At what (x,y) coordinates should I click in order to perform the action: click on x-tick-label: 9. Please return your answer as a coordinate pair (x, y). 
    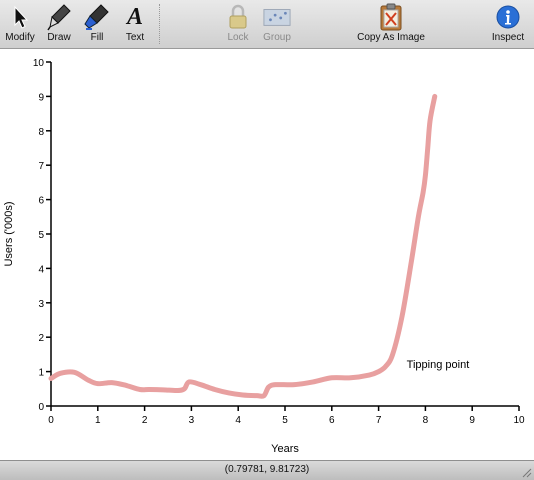
    Looking at the image, I should click on (472, 420).